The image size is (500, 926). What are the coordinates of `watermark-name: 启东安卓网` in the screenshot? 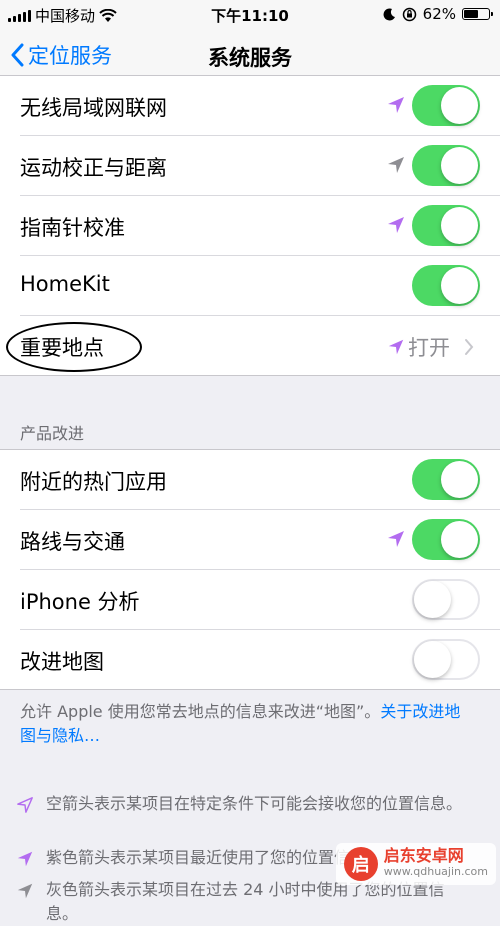 It's located at (423, 855).